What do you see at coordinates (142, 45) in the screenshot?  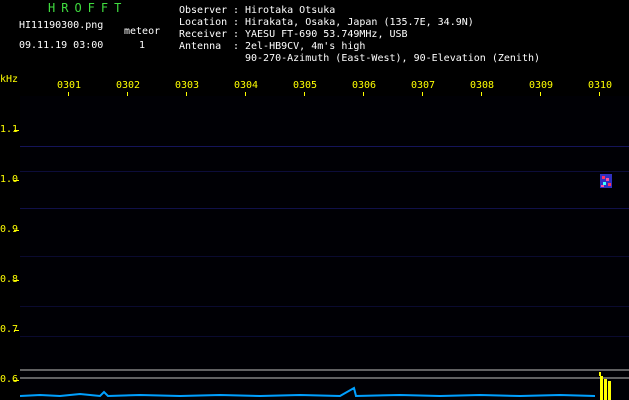 I see `meteor-count: 1` at bounding box center [142, 45].